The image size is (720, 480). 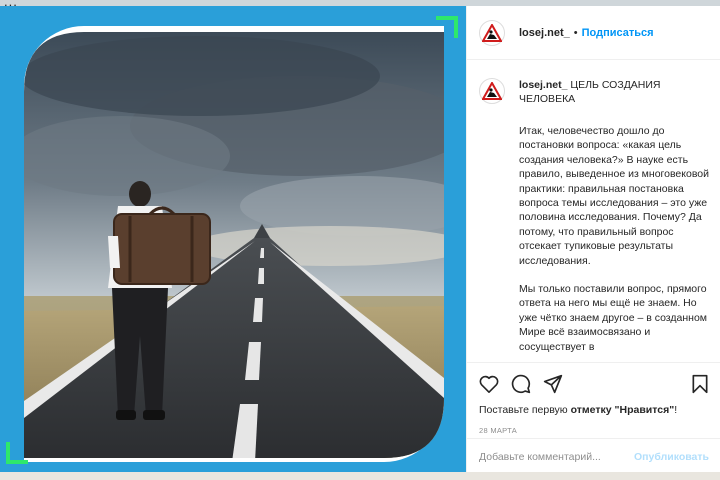 I want to click on username-link: losej.net_, so click(x=544, y=33).